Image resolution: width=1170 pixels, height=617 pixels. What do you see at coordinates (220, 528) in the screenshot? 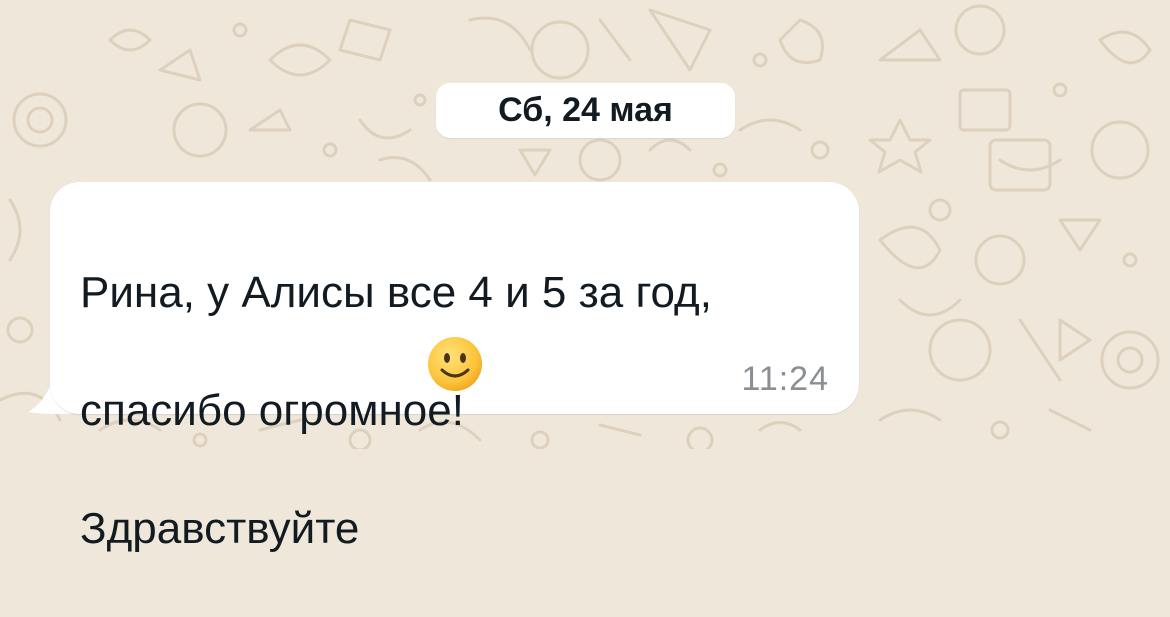
I see `message-line-3: Здравствуйте` at bounding box center [220, 528].